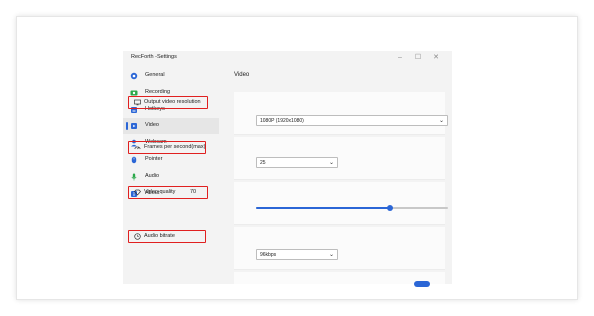  What do you see at coordinates (352, 120) in the screenshot?
I see `resolution-select: 1080P (1920x1080) ⌄` at bounding box center [352, 120].